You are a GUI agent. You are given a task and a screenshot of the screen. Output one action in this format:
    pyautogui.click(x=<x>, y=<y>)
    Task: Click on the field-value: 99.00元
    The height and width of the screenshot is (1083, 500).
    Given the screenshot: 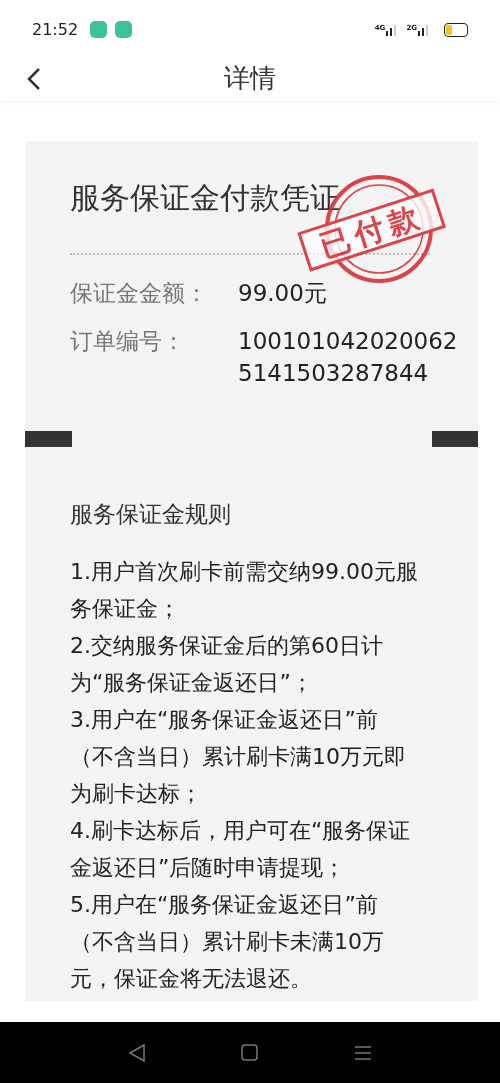 What is the action you would take?
    pyautogui.click(x=283, y=293)
    